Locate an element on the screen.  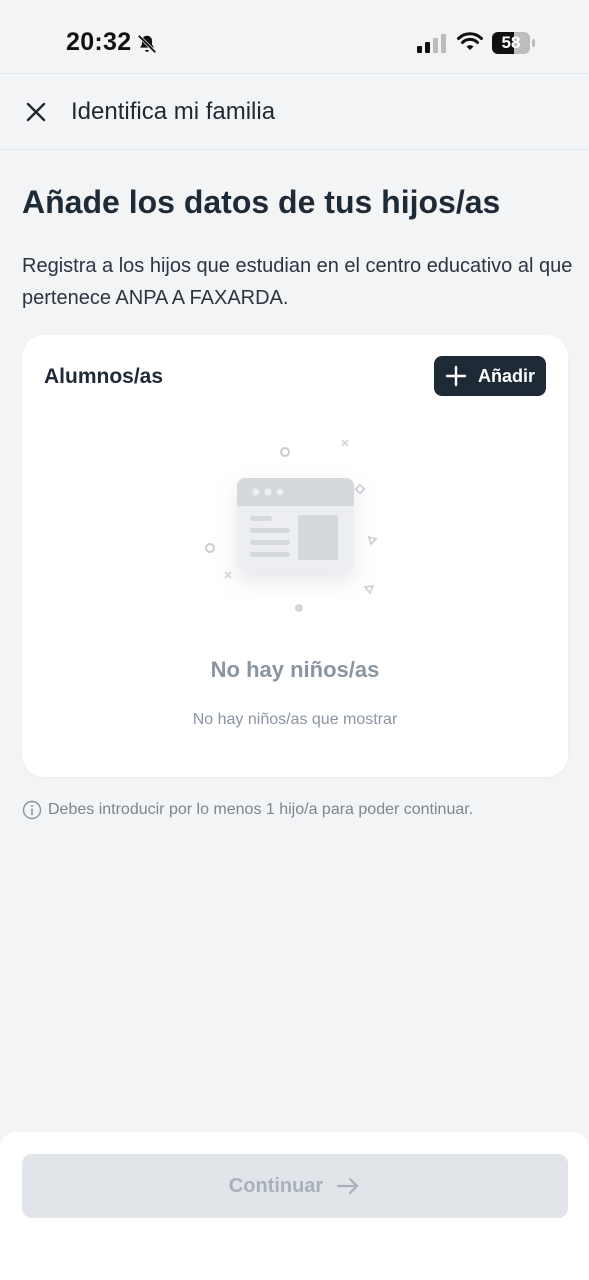
status-bar: 20:32 58 is located at coordinates (294, 37).